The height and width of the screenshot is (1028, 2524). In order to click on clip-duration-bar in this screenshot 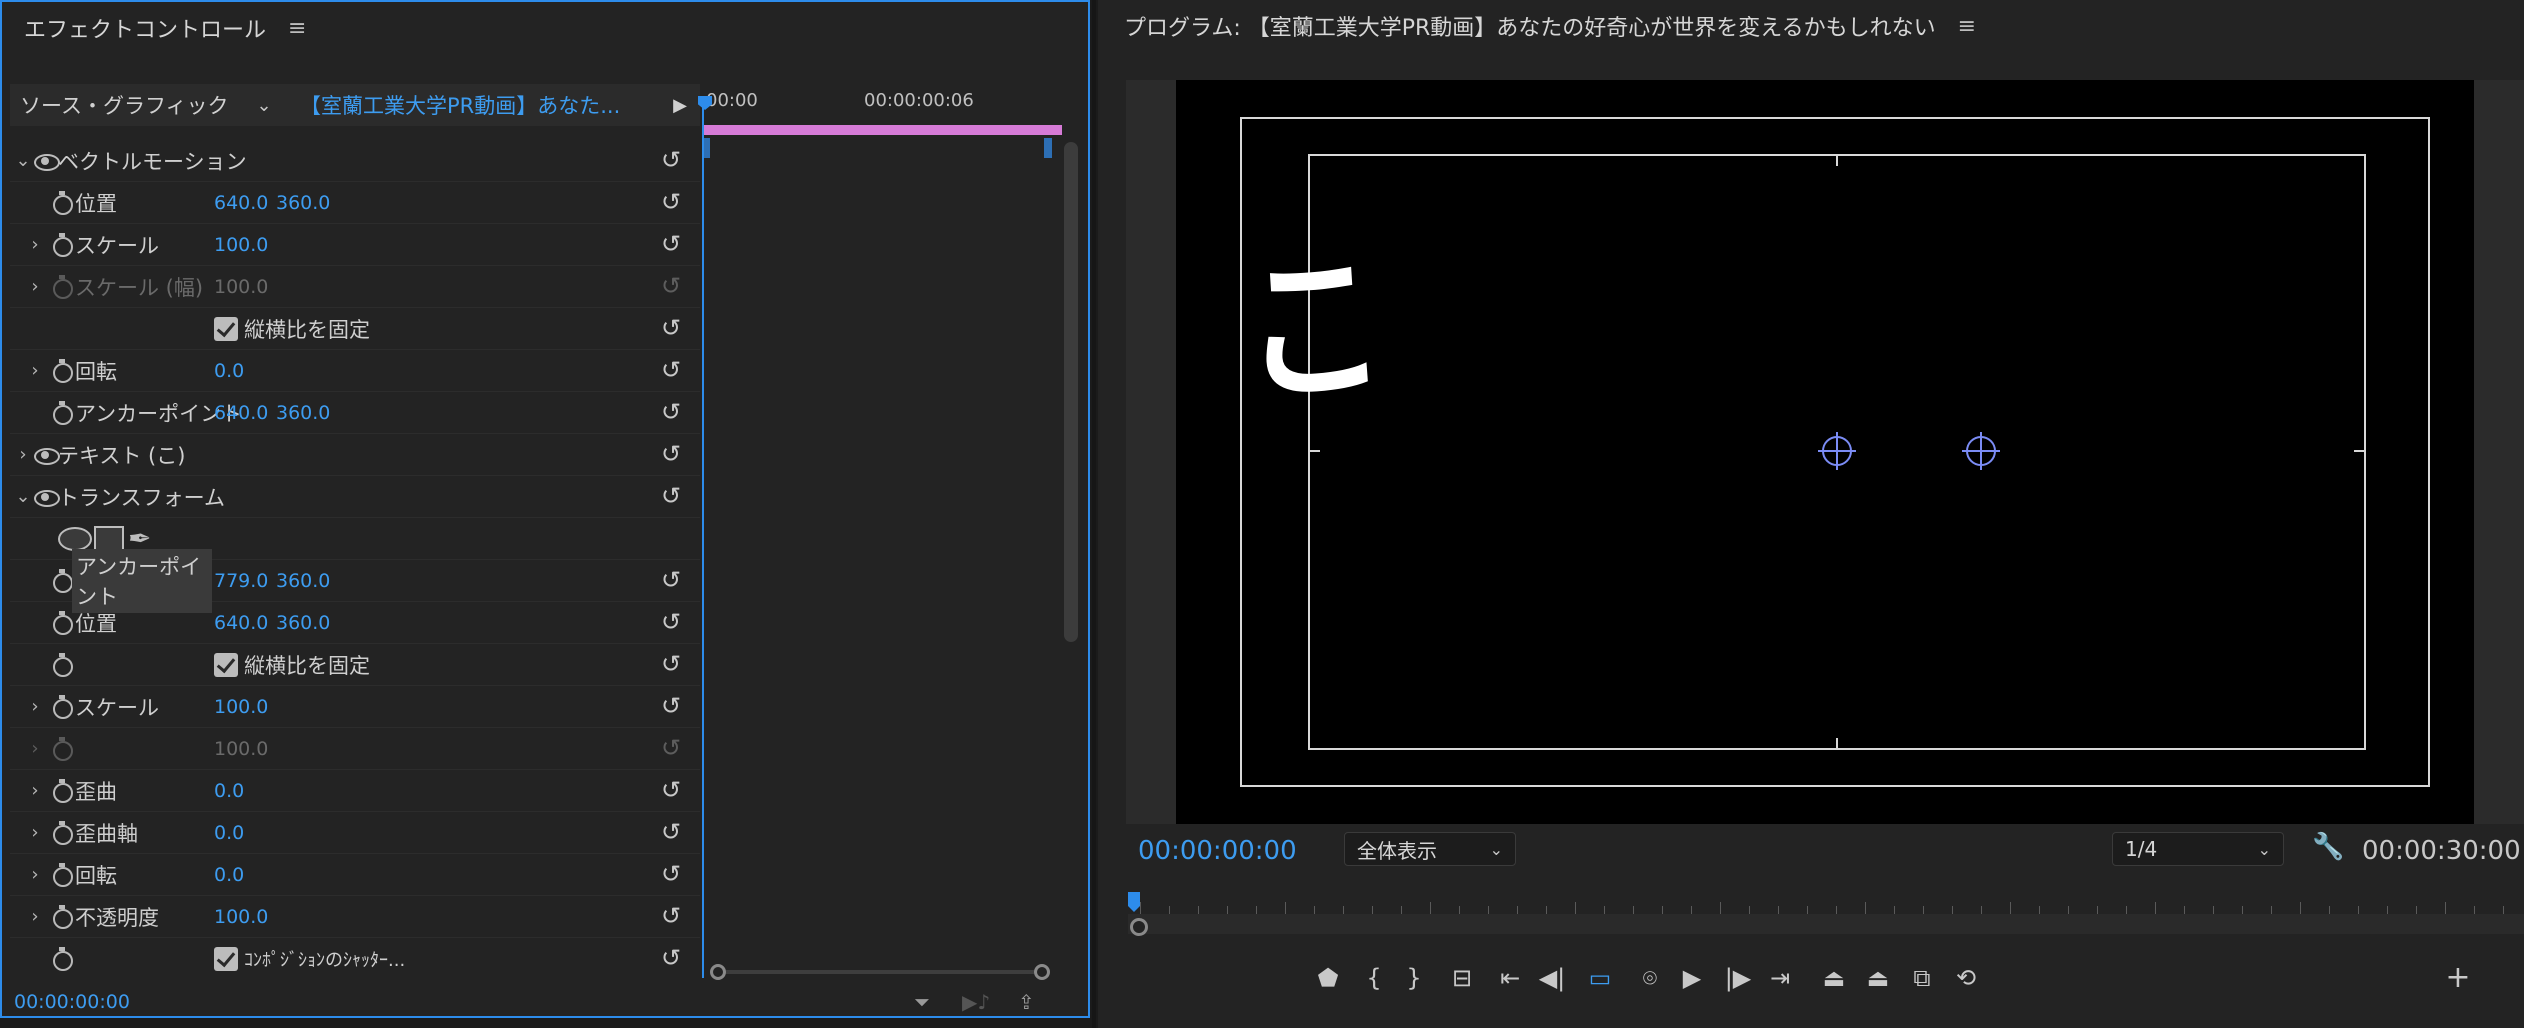, I will do `click(882, 130)`.